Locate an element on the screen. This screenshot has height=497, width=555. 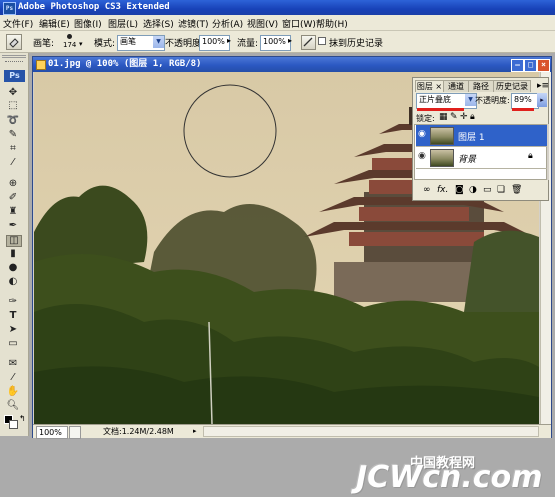
panel-opacity-value: 89% is located at coordinates (523, 99).